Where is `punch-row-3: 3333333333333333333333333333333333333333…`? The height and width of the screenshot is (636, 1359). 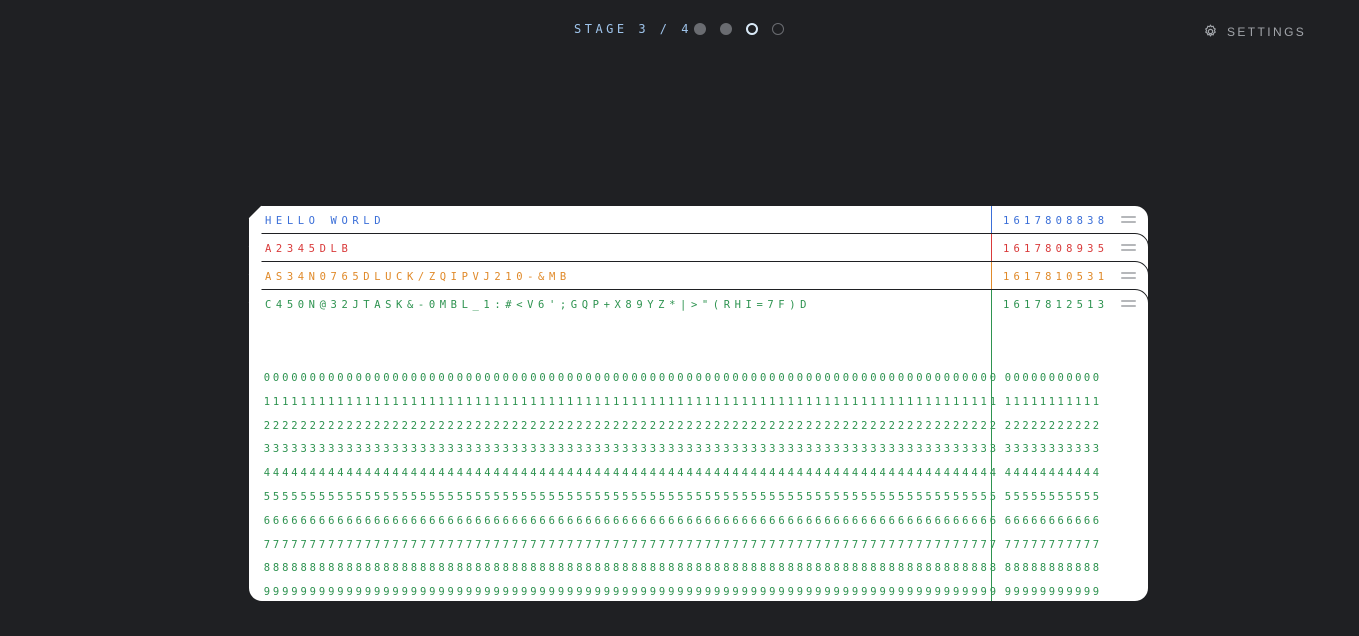 punch-row-3: 3333333333333333333333333333333333333333… is located at coordinates (699, 449).